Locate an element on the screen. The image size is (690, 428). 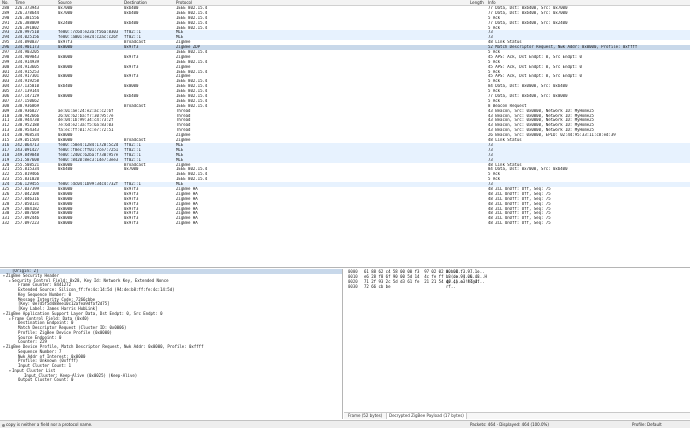
bytes-row: 0030 72 66 cb be rf.. is located at coordinates (517, 286).